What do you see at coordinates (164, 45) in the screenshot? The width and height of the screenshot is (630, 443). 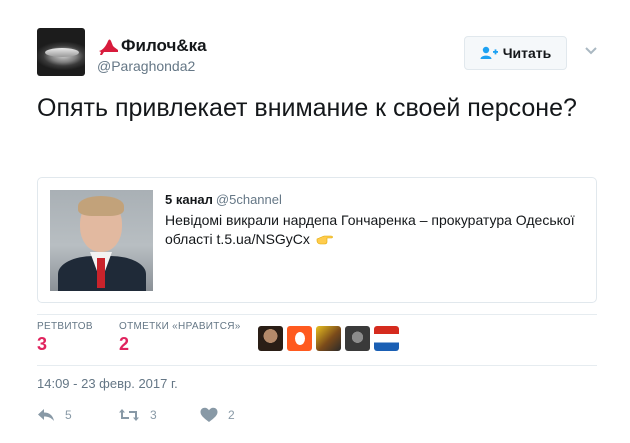 I see `display-name-text: Филоч&ка` at bounding box center [164, 45].